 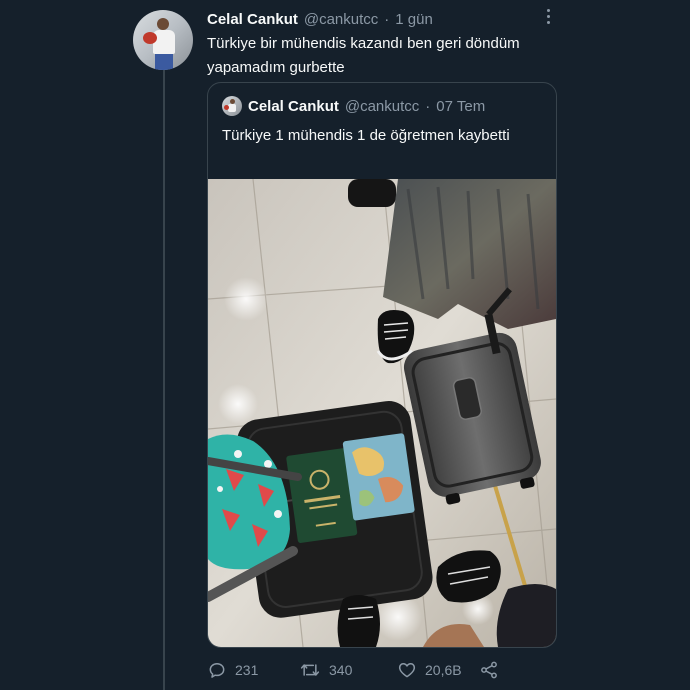 I want to click on tweet-actions: 231 340 20,6B, so click(x=353, y=670).